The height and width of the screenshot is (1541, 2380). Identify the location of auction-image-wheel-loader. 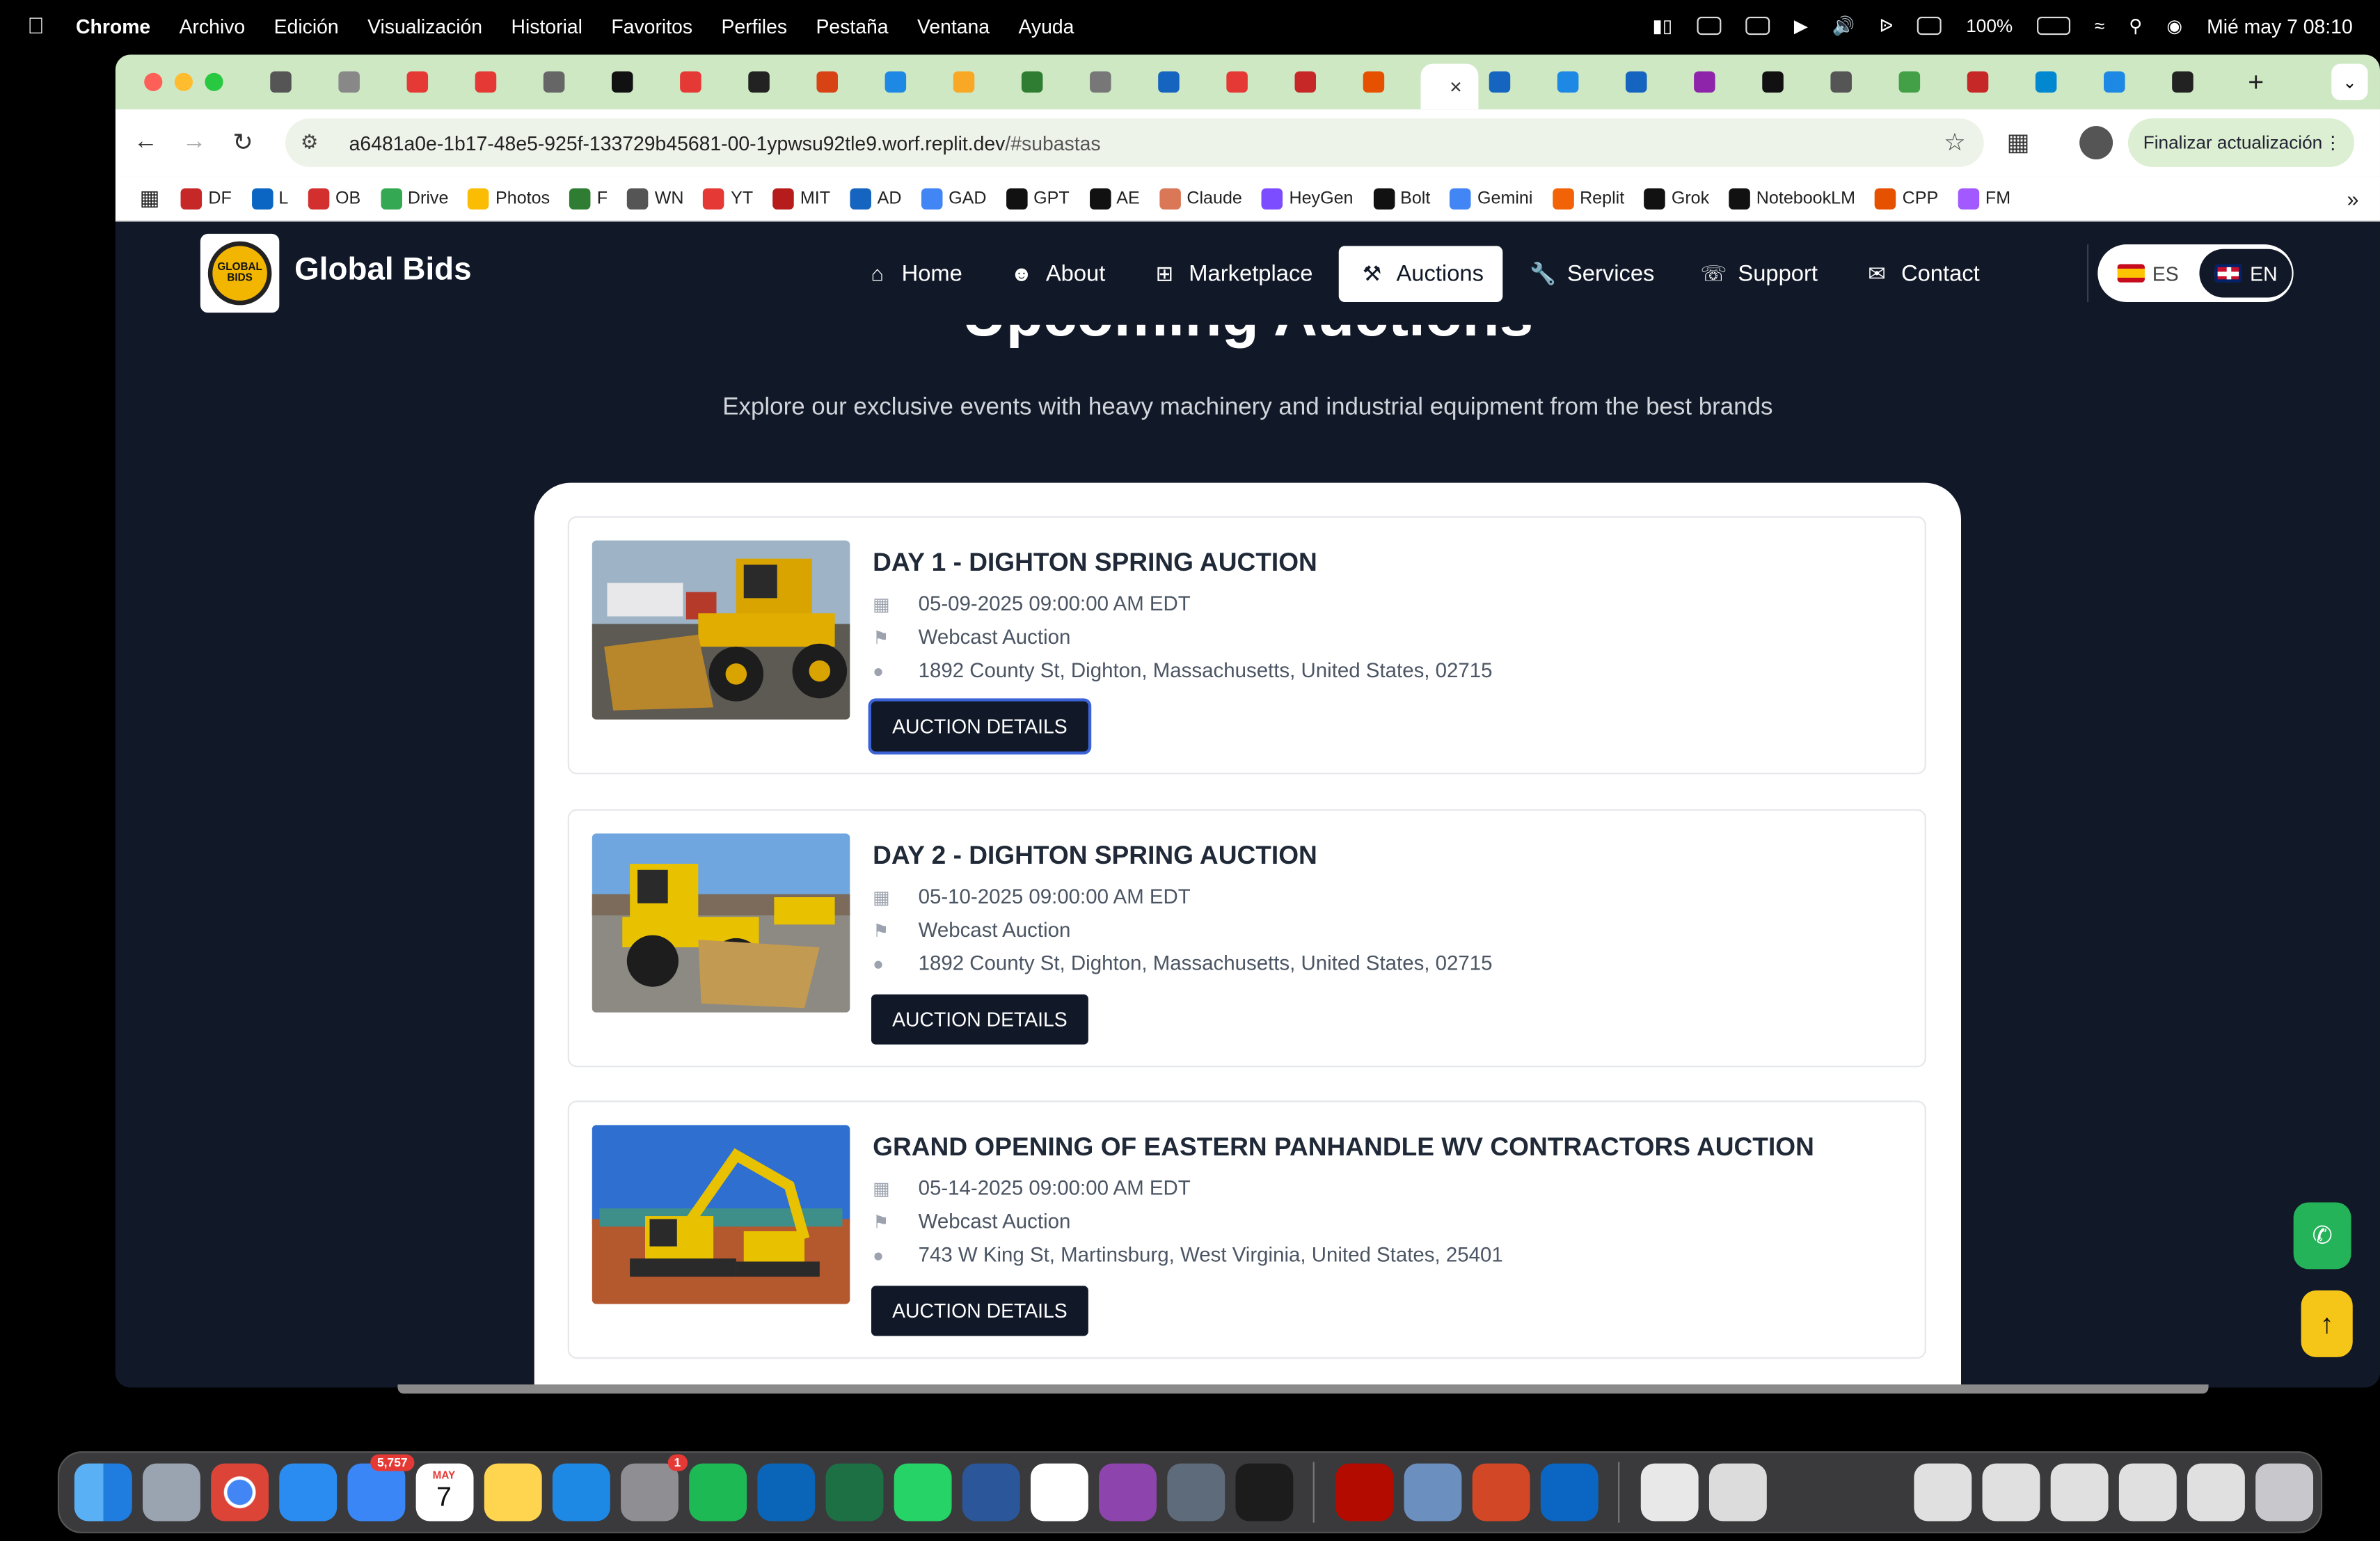
(721, 630).